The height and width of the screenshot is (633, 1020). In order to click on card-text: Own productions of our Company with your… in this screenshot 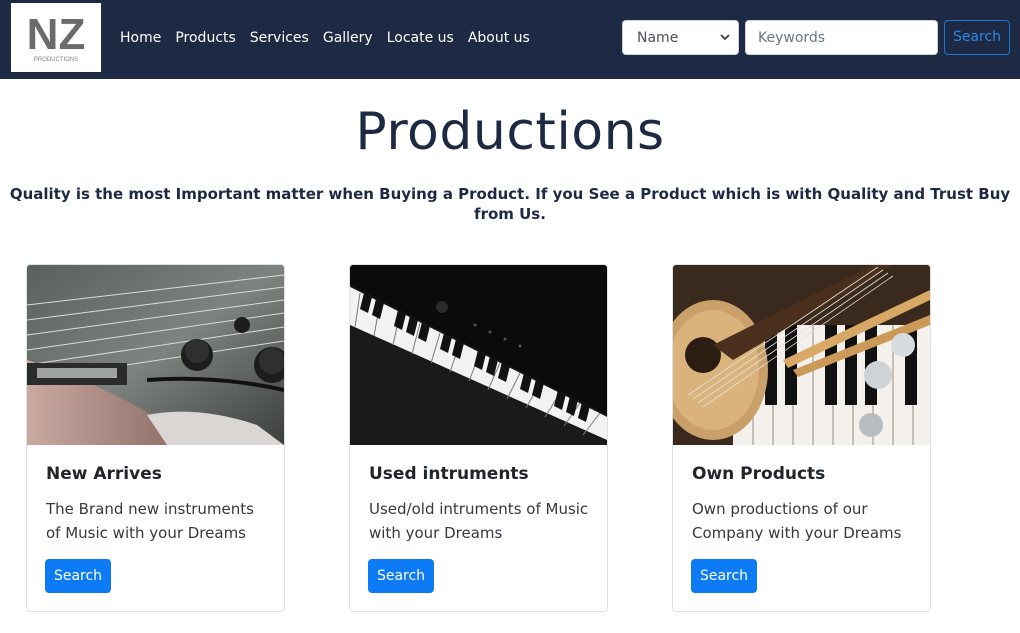, I will do `click(797, 521)`.